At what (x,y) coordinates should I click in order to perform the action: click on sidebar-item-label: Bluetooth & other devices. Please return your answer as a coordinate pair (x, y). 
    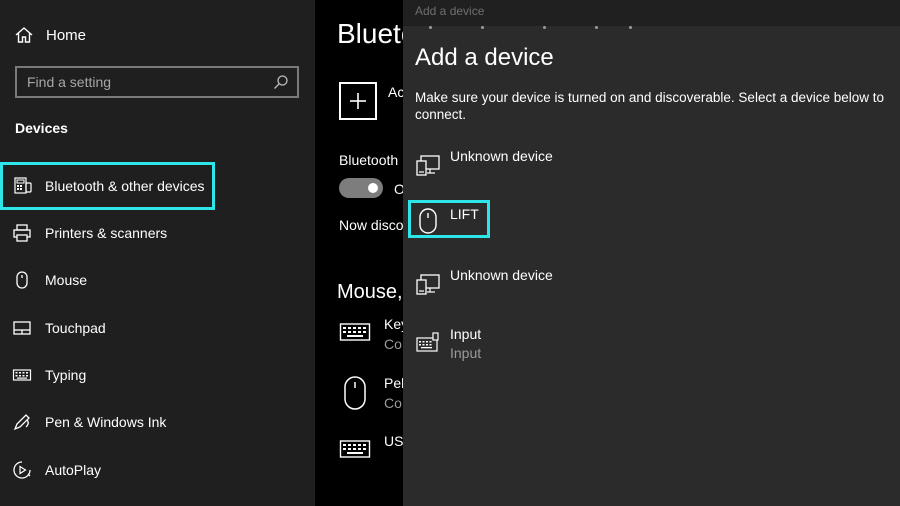
    Looking at the image, I should click on (125, 186).